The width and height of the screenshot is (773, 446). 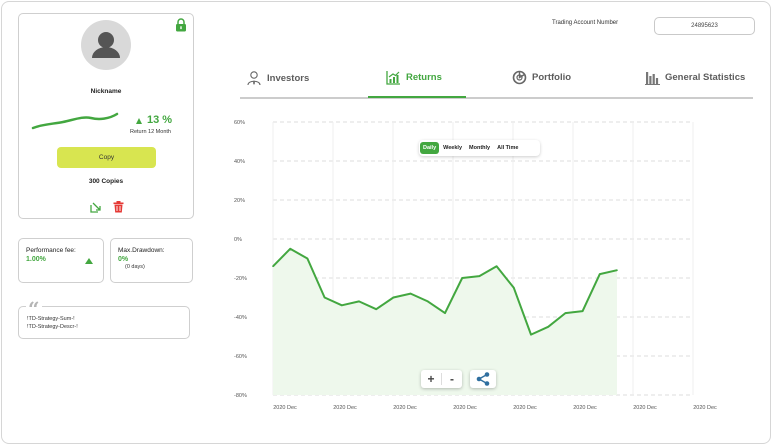 What do you see at coordinates (240, 357) in the screenshot?
I see `y-tick-label: -60%` at bounding box center [240, 357].